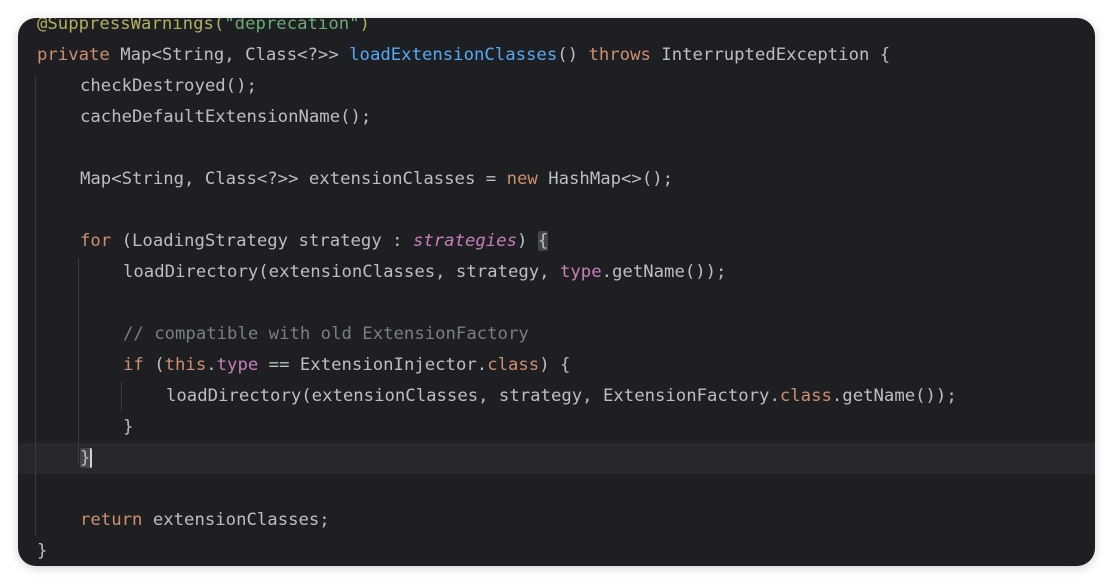 The width and height of the screenshot is (1113, 584). I want to click on keyword-if: if, so click(133, 365).